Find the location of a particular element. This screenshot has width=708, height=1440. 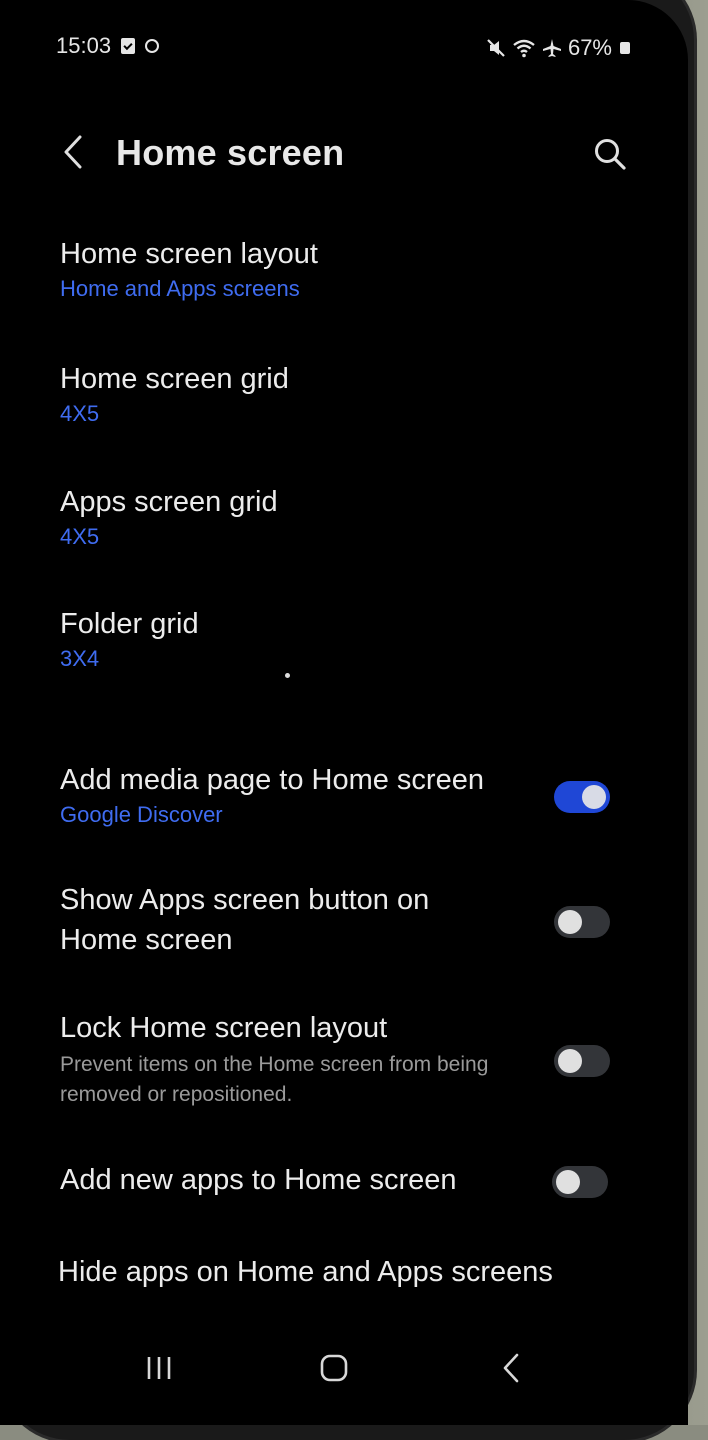

nav-back-button is located at coordinates (511, 1368).